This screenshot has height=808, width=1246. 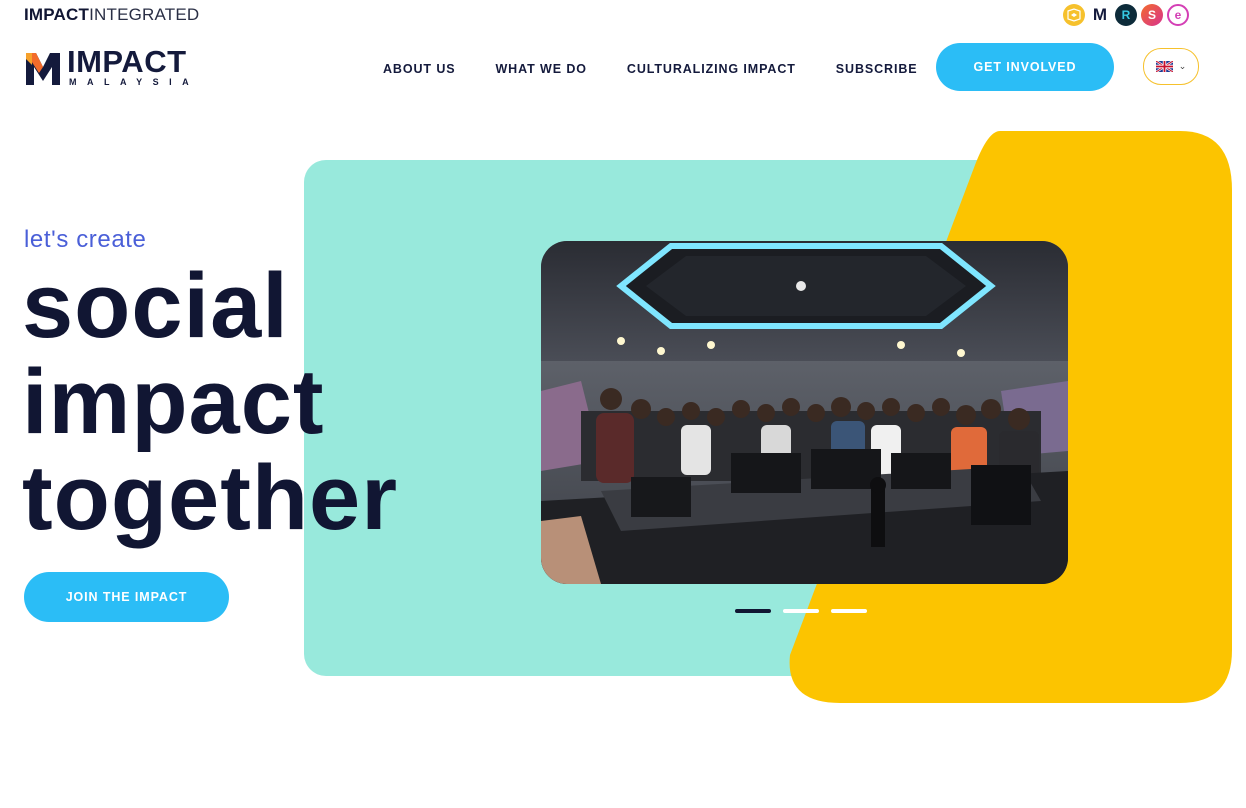 I want to click on impact-m-icon: M, so click(x=1100, y=15).